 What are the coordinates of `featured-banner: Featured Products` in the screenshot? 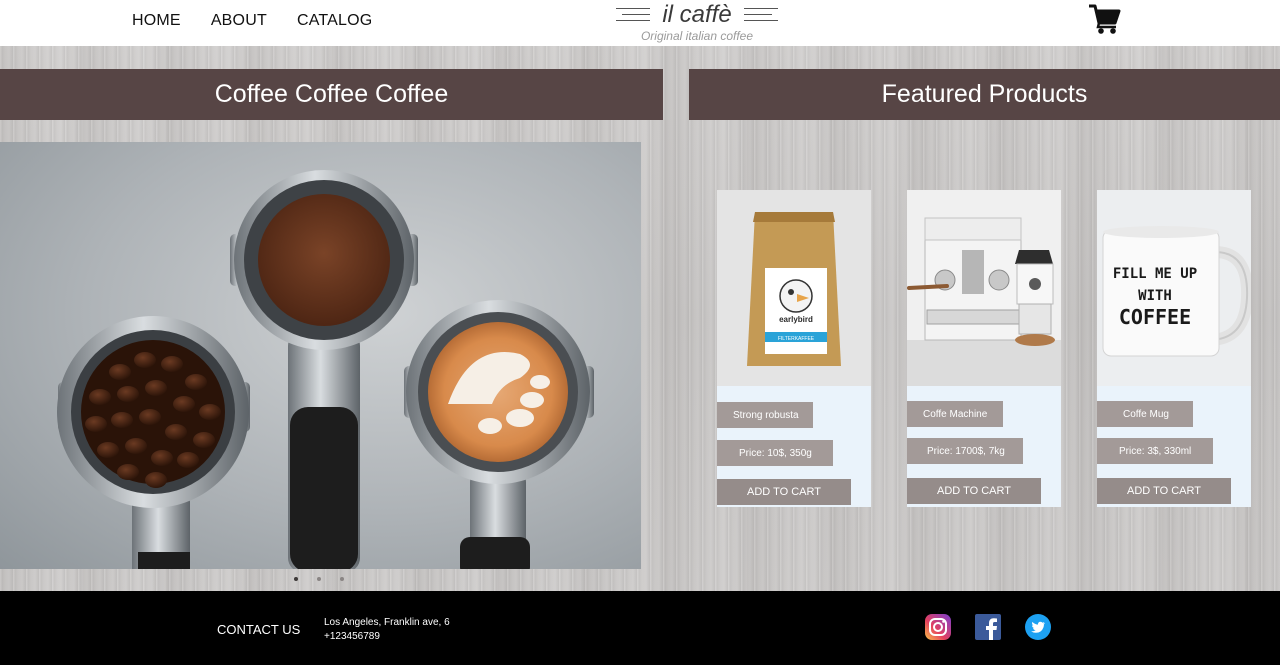 It's located at (984, 94).